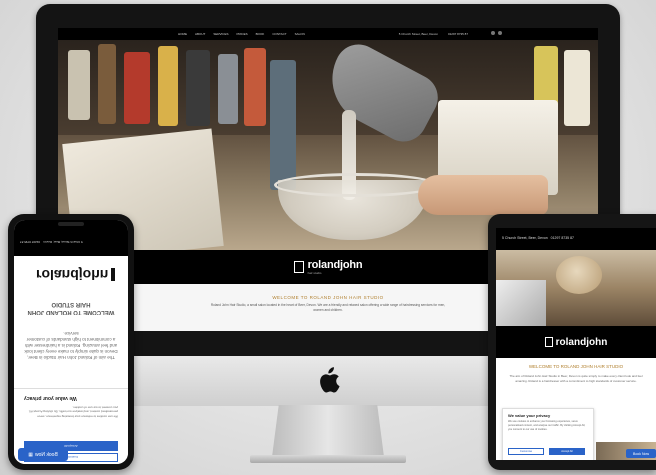  Describe the element at coordinates (521, 303) in the screenshot. I see `foil-wrap` at that location.